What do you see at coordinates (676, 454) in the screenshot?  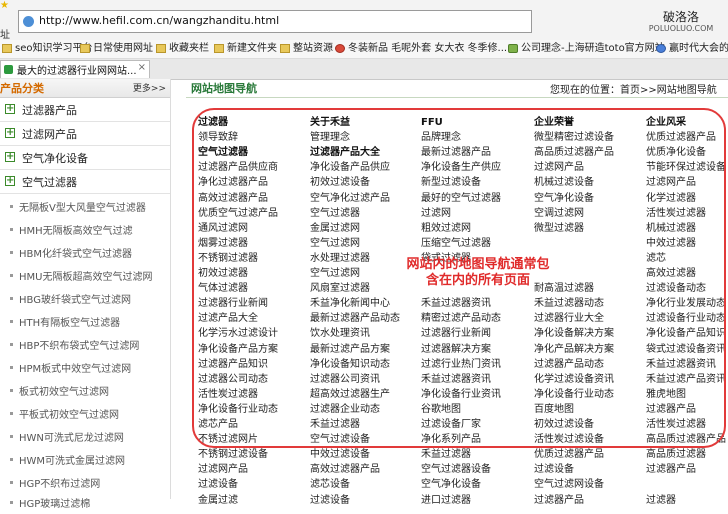 I see `sitemap-link: 高品质过滤器` at bounding box center [676, 454].